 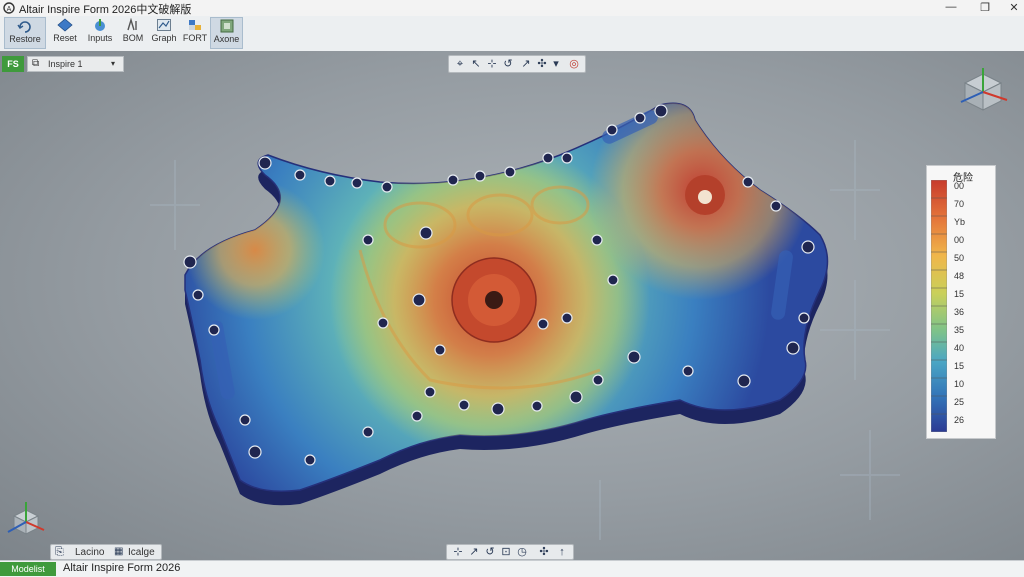 I want to click on legend-tick: 25, so click(x=959, y=402).